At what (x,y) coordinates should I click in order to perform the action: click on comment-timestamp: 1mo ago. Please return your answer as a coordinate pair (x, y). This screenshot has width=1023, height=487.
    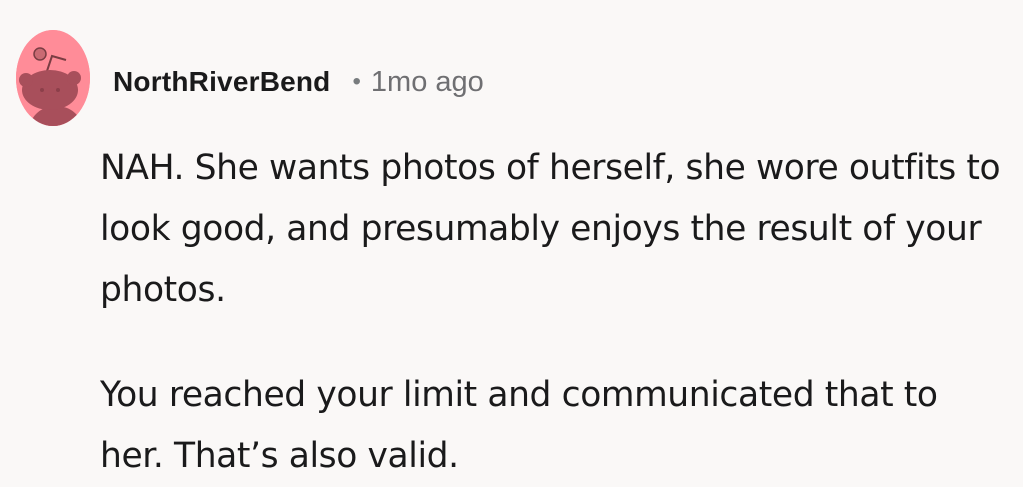
    Looking at the image, I should click on (427, 82).